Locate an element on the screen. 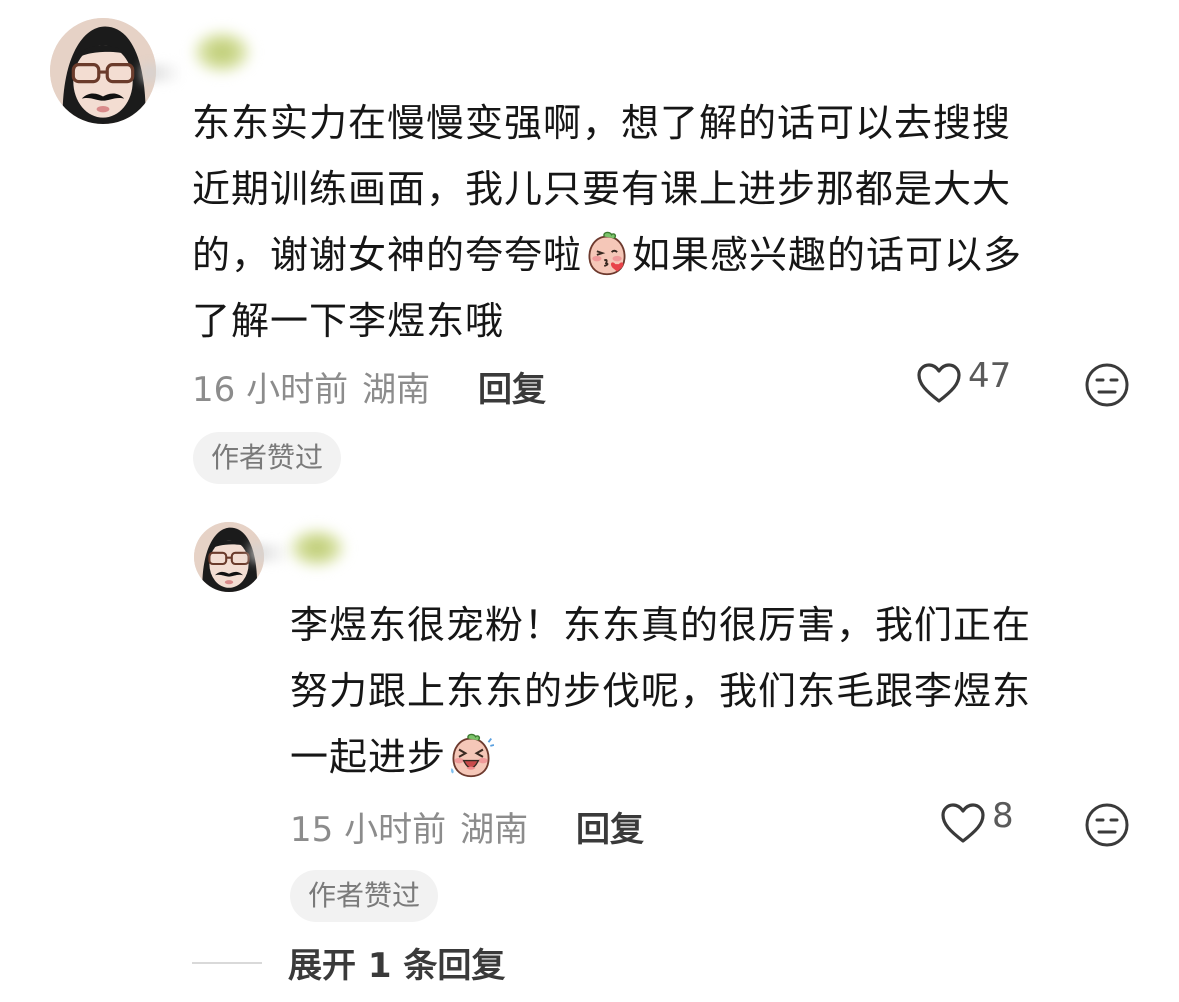  timestamp: 16 小时前 is located at coordinates (270, 390).